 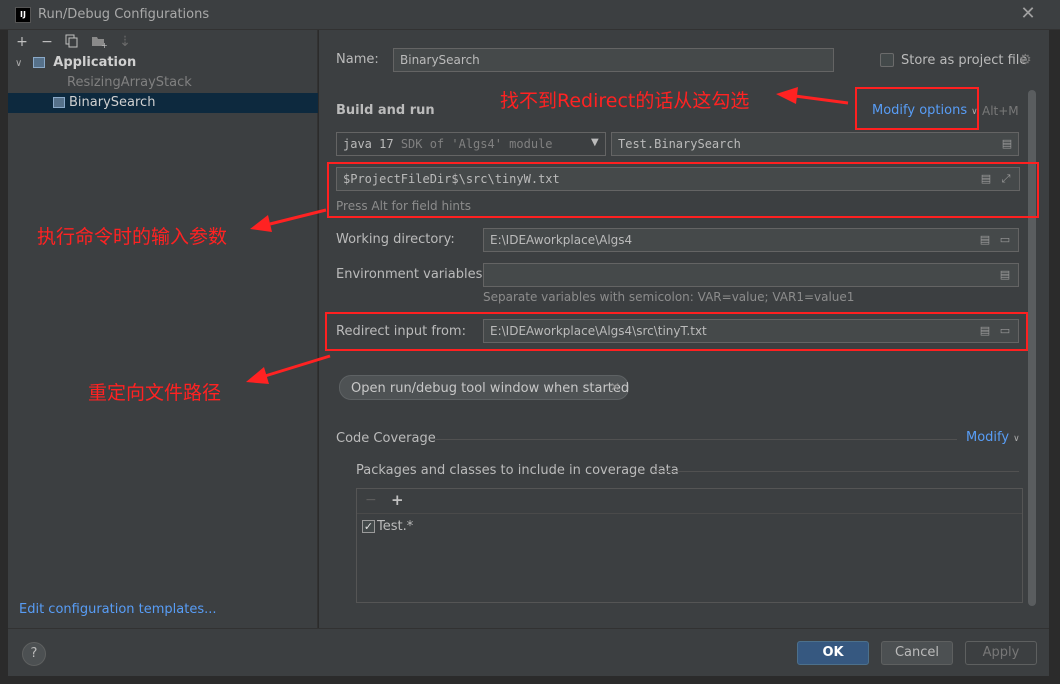 I want to click on coverage-toolbar, so click(x=689, y=501).